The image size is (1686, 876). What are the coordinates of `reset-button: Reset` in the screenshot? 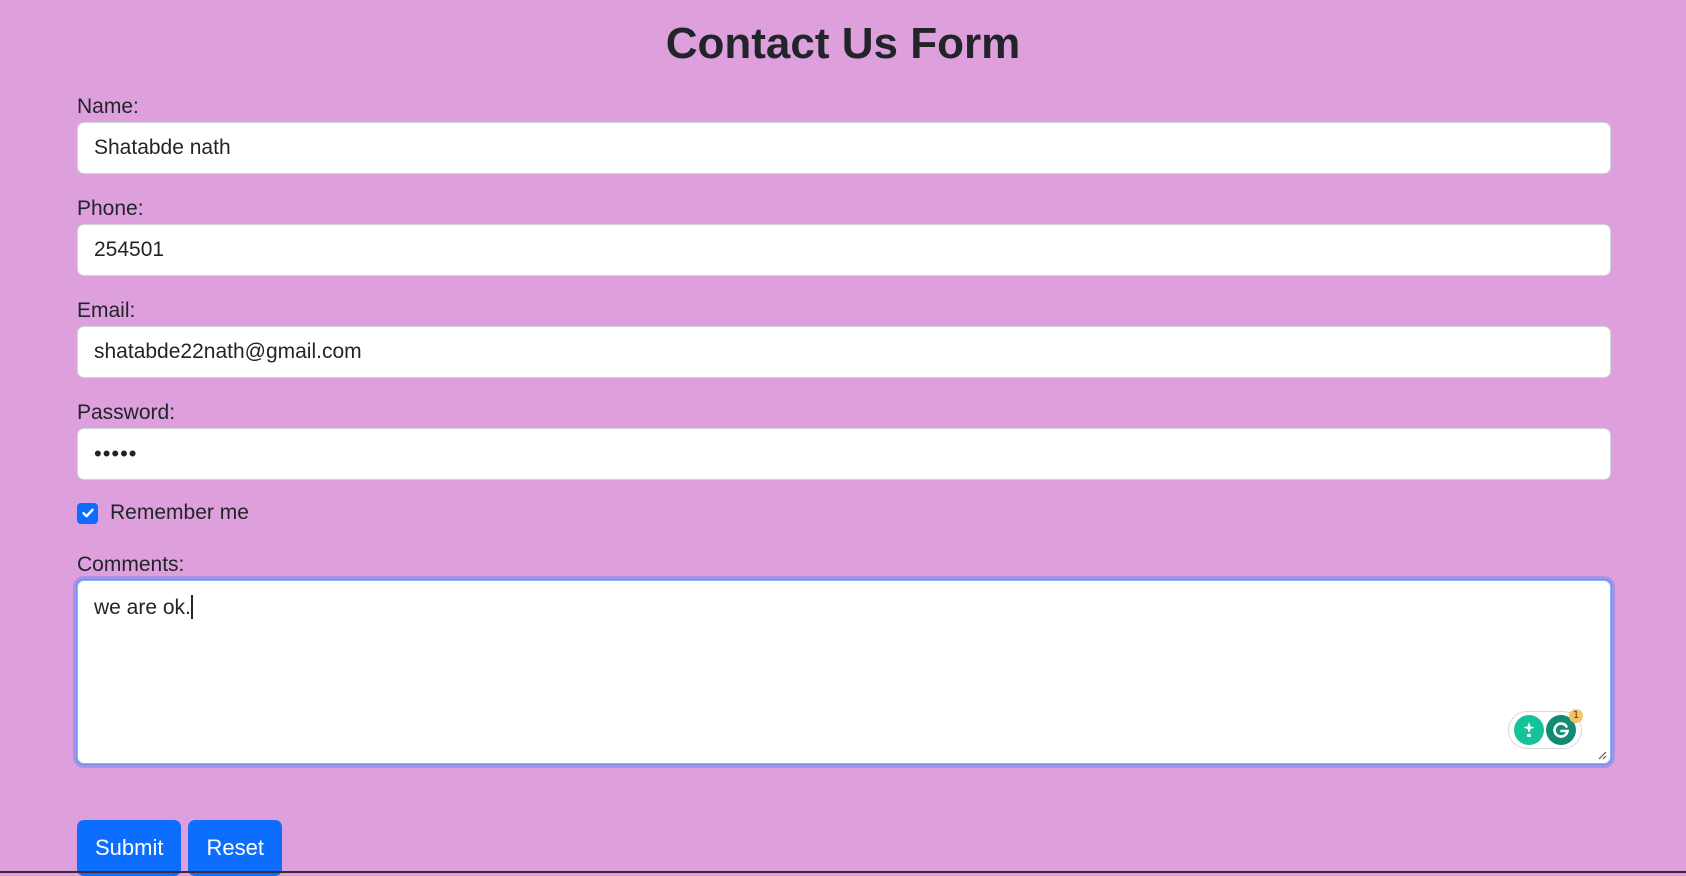 It's located at (235, 848).